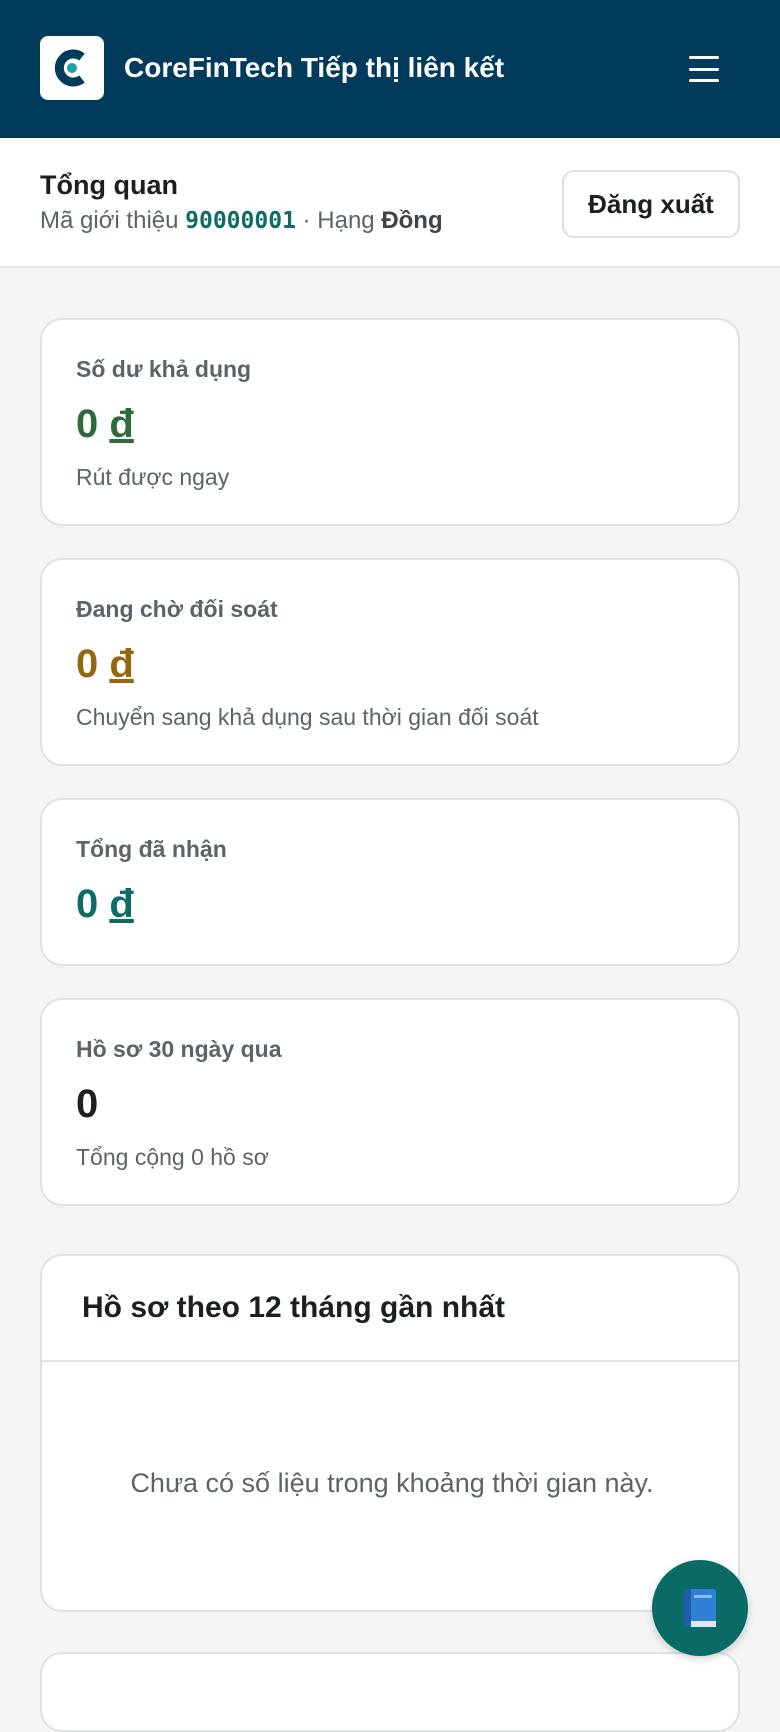  I want to click on rank-label: Hạng, so click(346, 220).